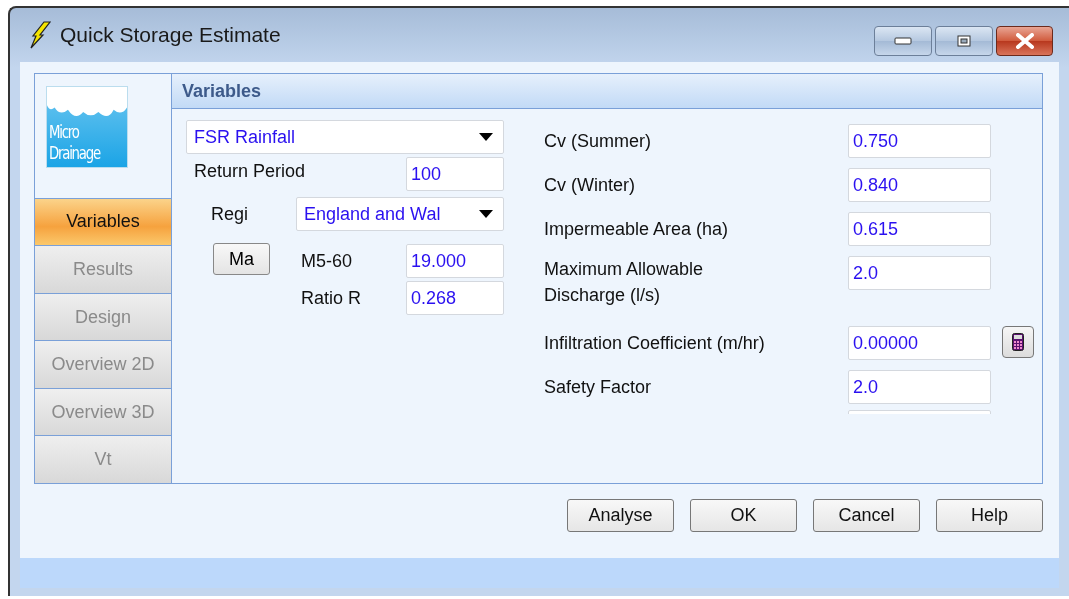 Image resolution: width=1069 pixels, height=599 pixels. Describe the element at coordinates (743, 515) in the screenshot. I see `dialog-button: OK` at that location.